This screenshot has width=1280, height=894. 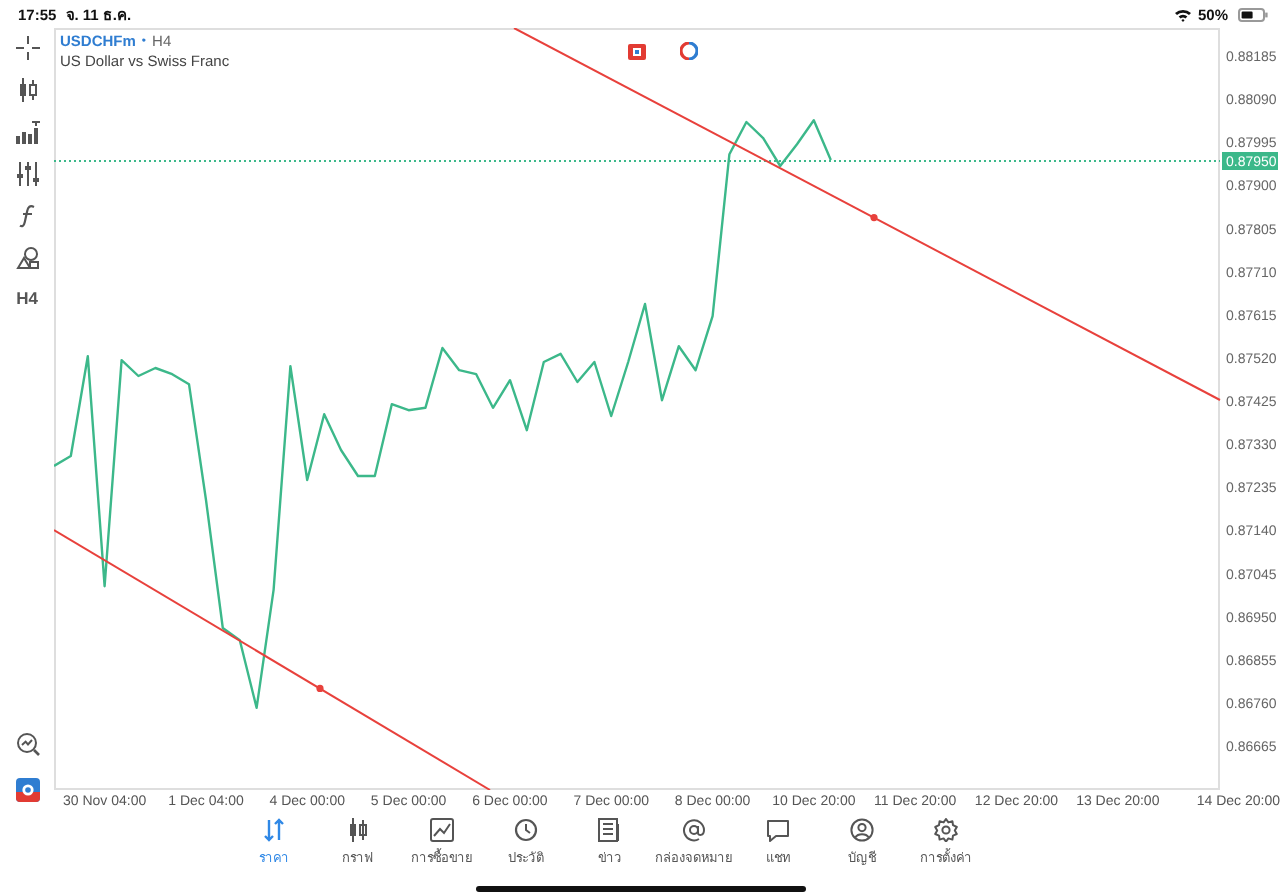 What do you see at coordinates (27, 216) in the screenshot?
I see `function-icon` at bounding box center [27, 216].